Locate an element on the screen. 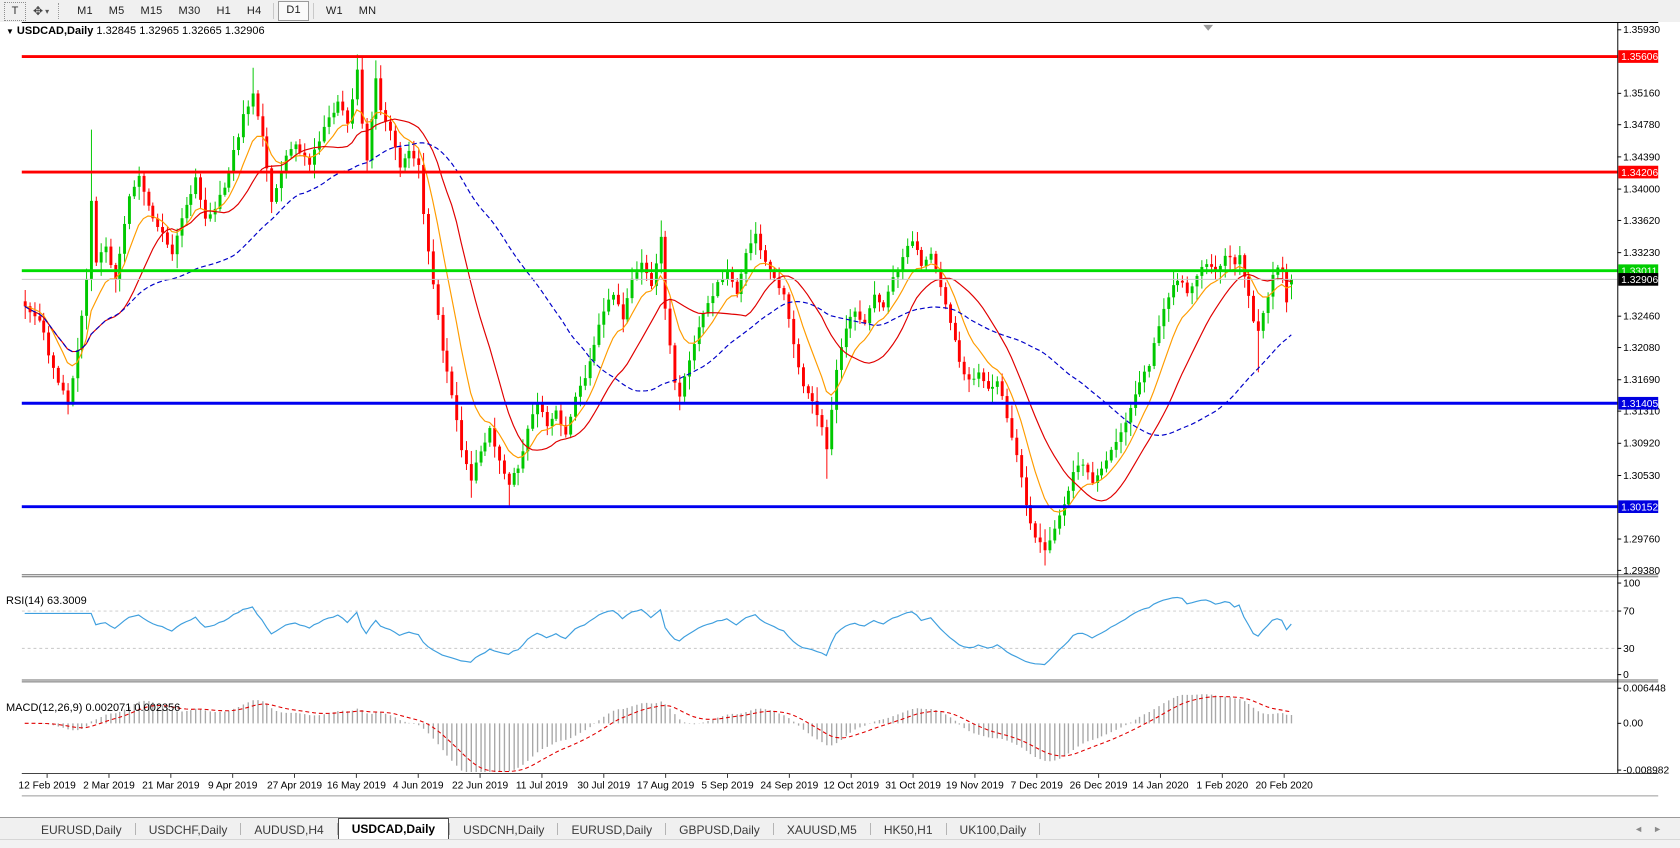  chart-symbol: USDCAD,Daily is located at coordinates (55, 31).